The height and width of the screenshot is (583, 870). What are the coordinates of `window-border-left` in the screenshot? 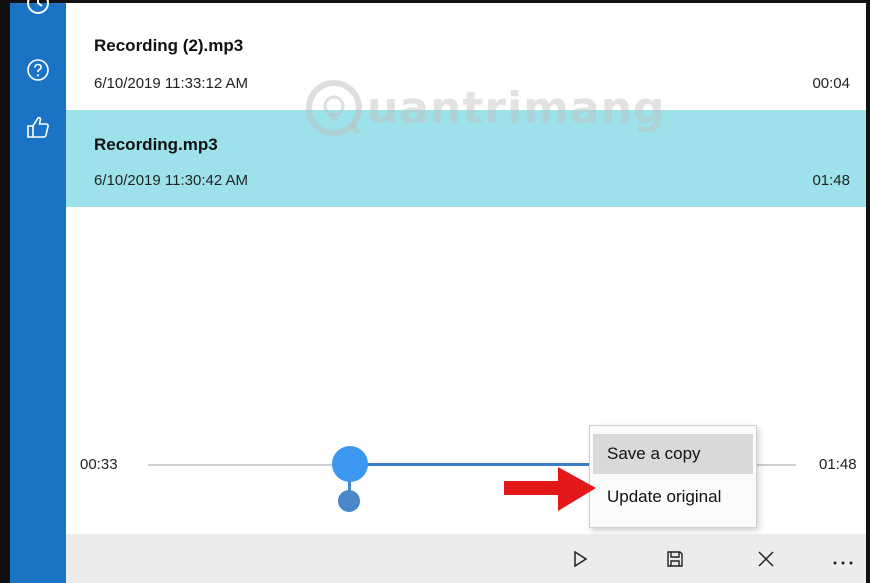 It's located at (5, 291).